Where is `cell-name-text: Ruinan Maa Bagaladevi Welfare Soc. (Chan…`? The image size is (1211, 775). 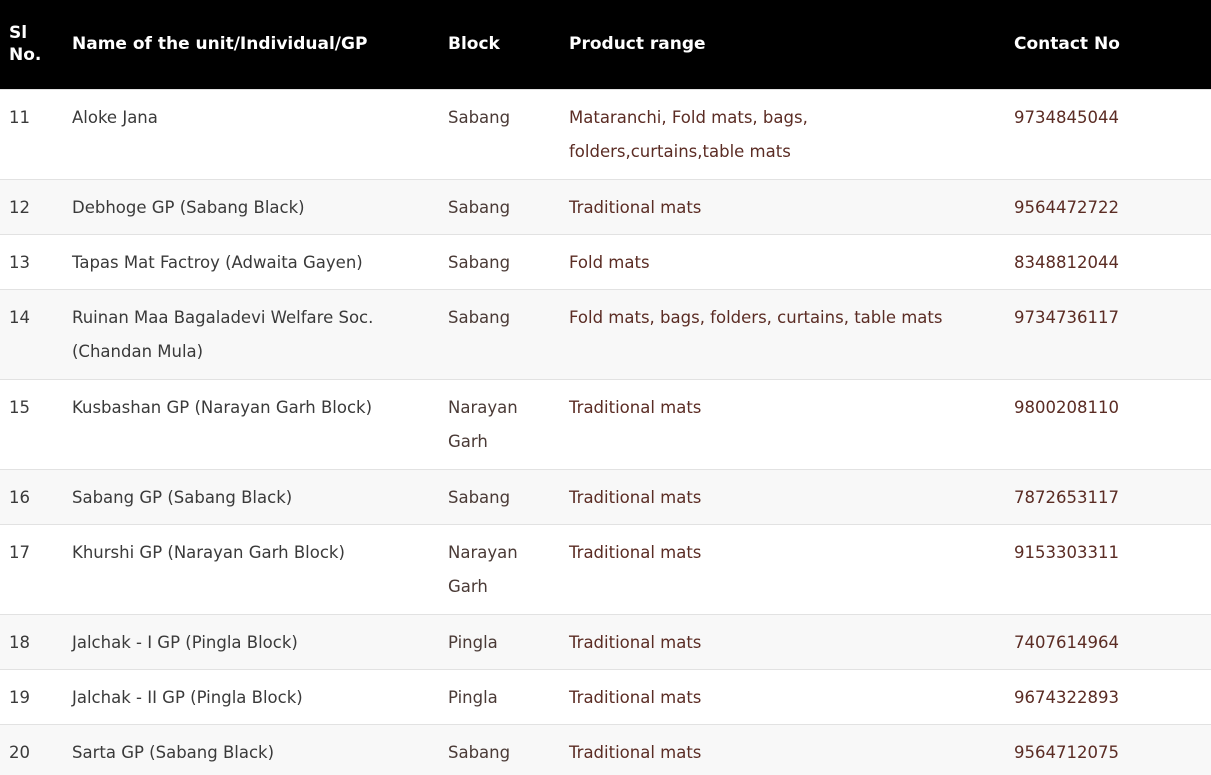
cell-name-text: Ruinan Maa Bagaladevi Welfare Soc. (Chan… is located at coordinates (223, 334).